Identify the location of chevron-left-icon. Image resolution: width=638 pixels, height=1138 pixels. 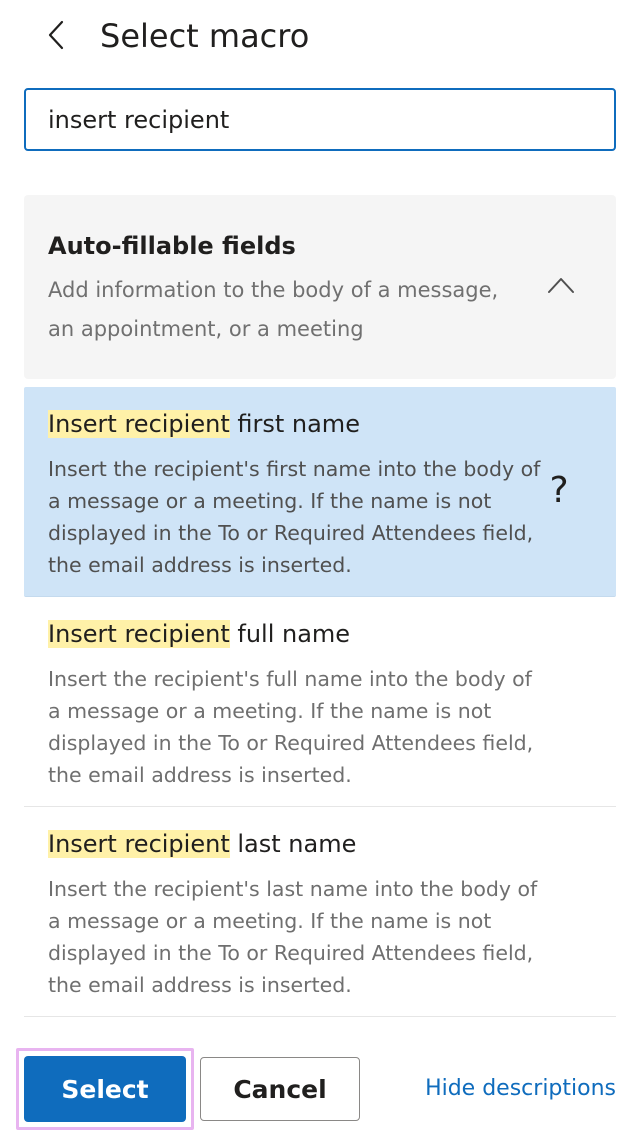
(56, 35).